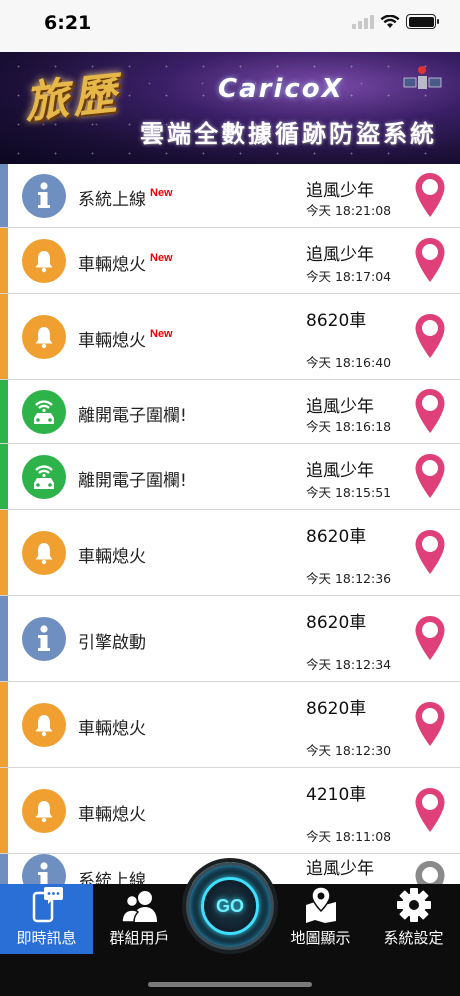 The height and width of the screenshot is (996, 460). I want to click on tab-settings: 系統設定, so click(413, 919).